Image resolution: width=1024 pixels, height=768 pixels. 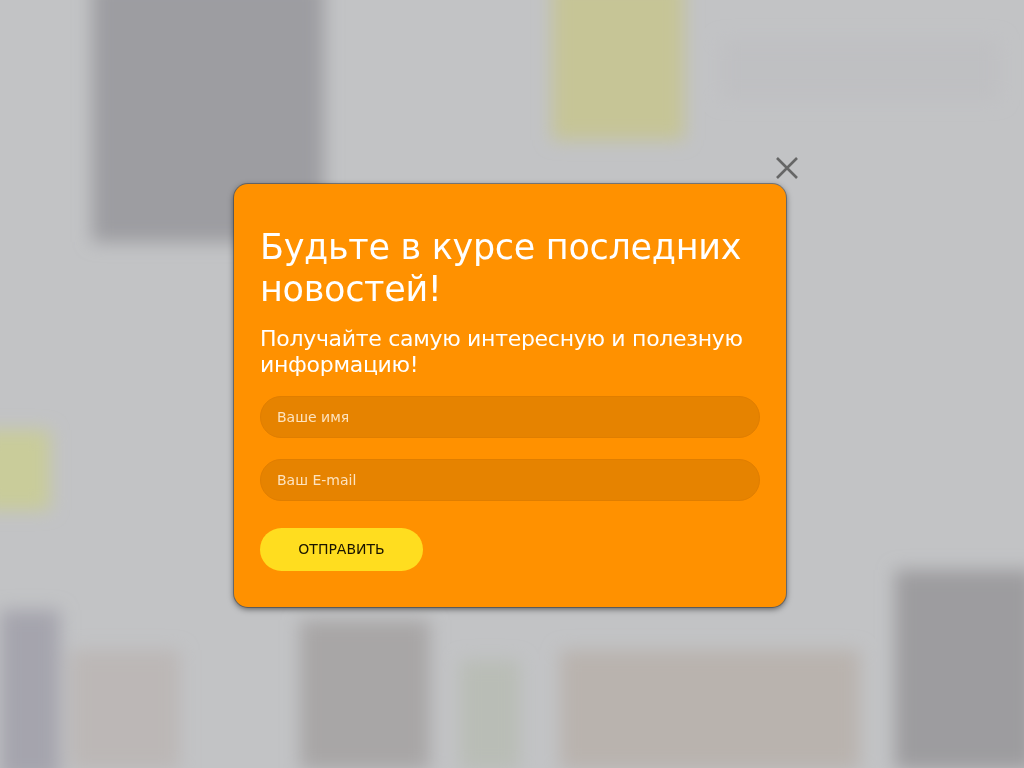 I want to click on popup-subtitle: Получайте самую интересную и полезную информацию!, so click(x=502, y=351).